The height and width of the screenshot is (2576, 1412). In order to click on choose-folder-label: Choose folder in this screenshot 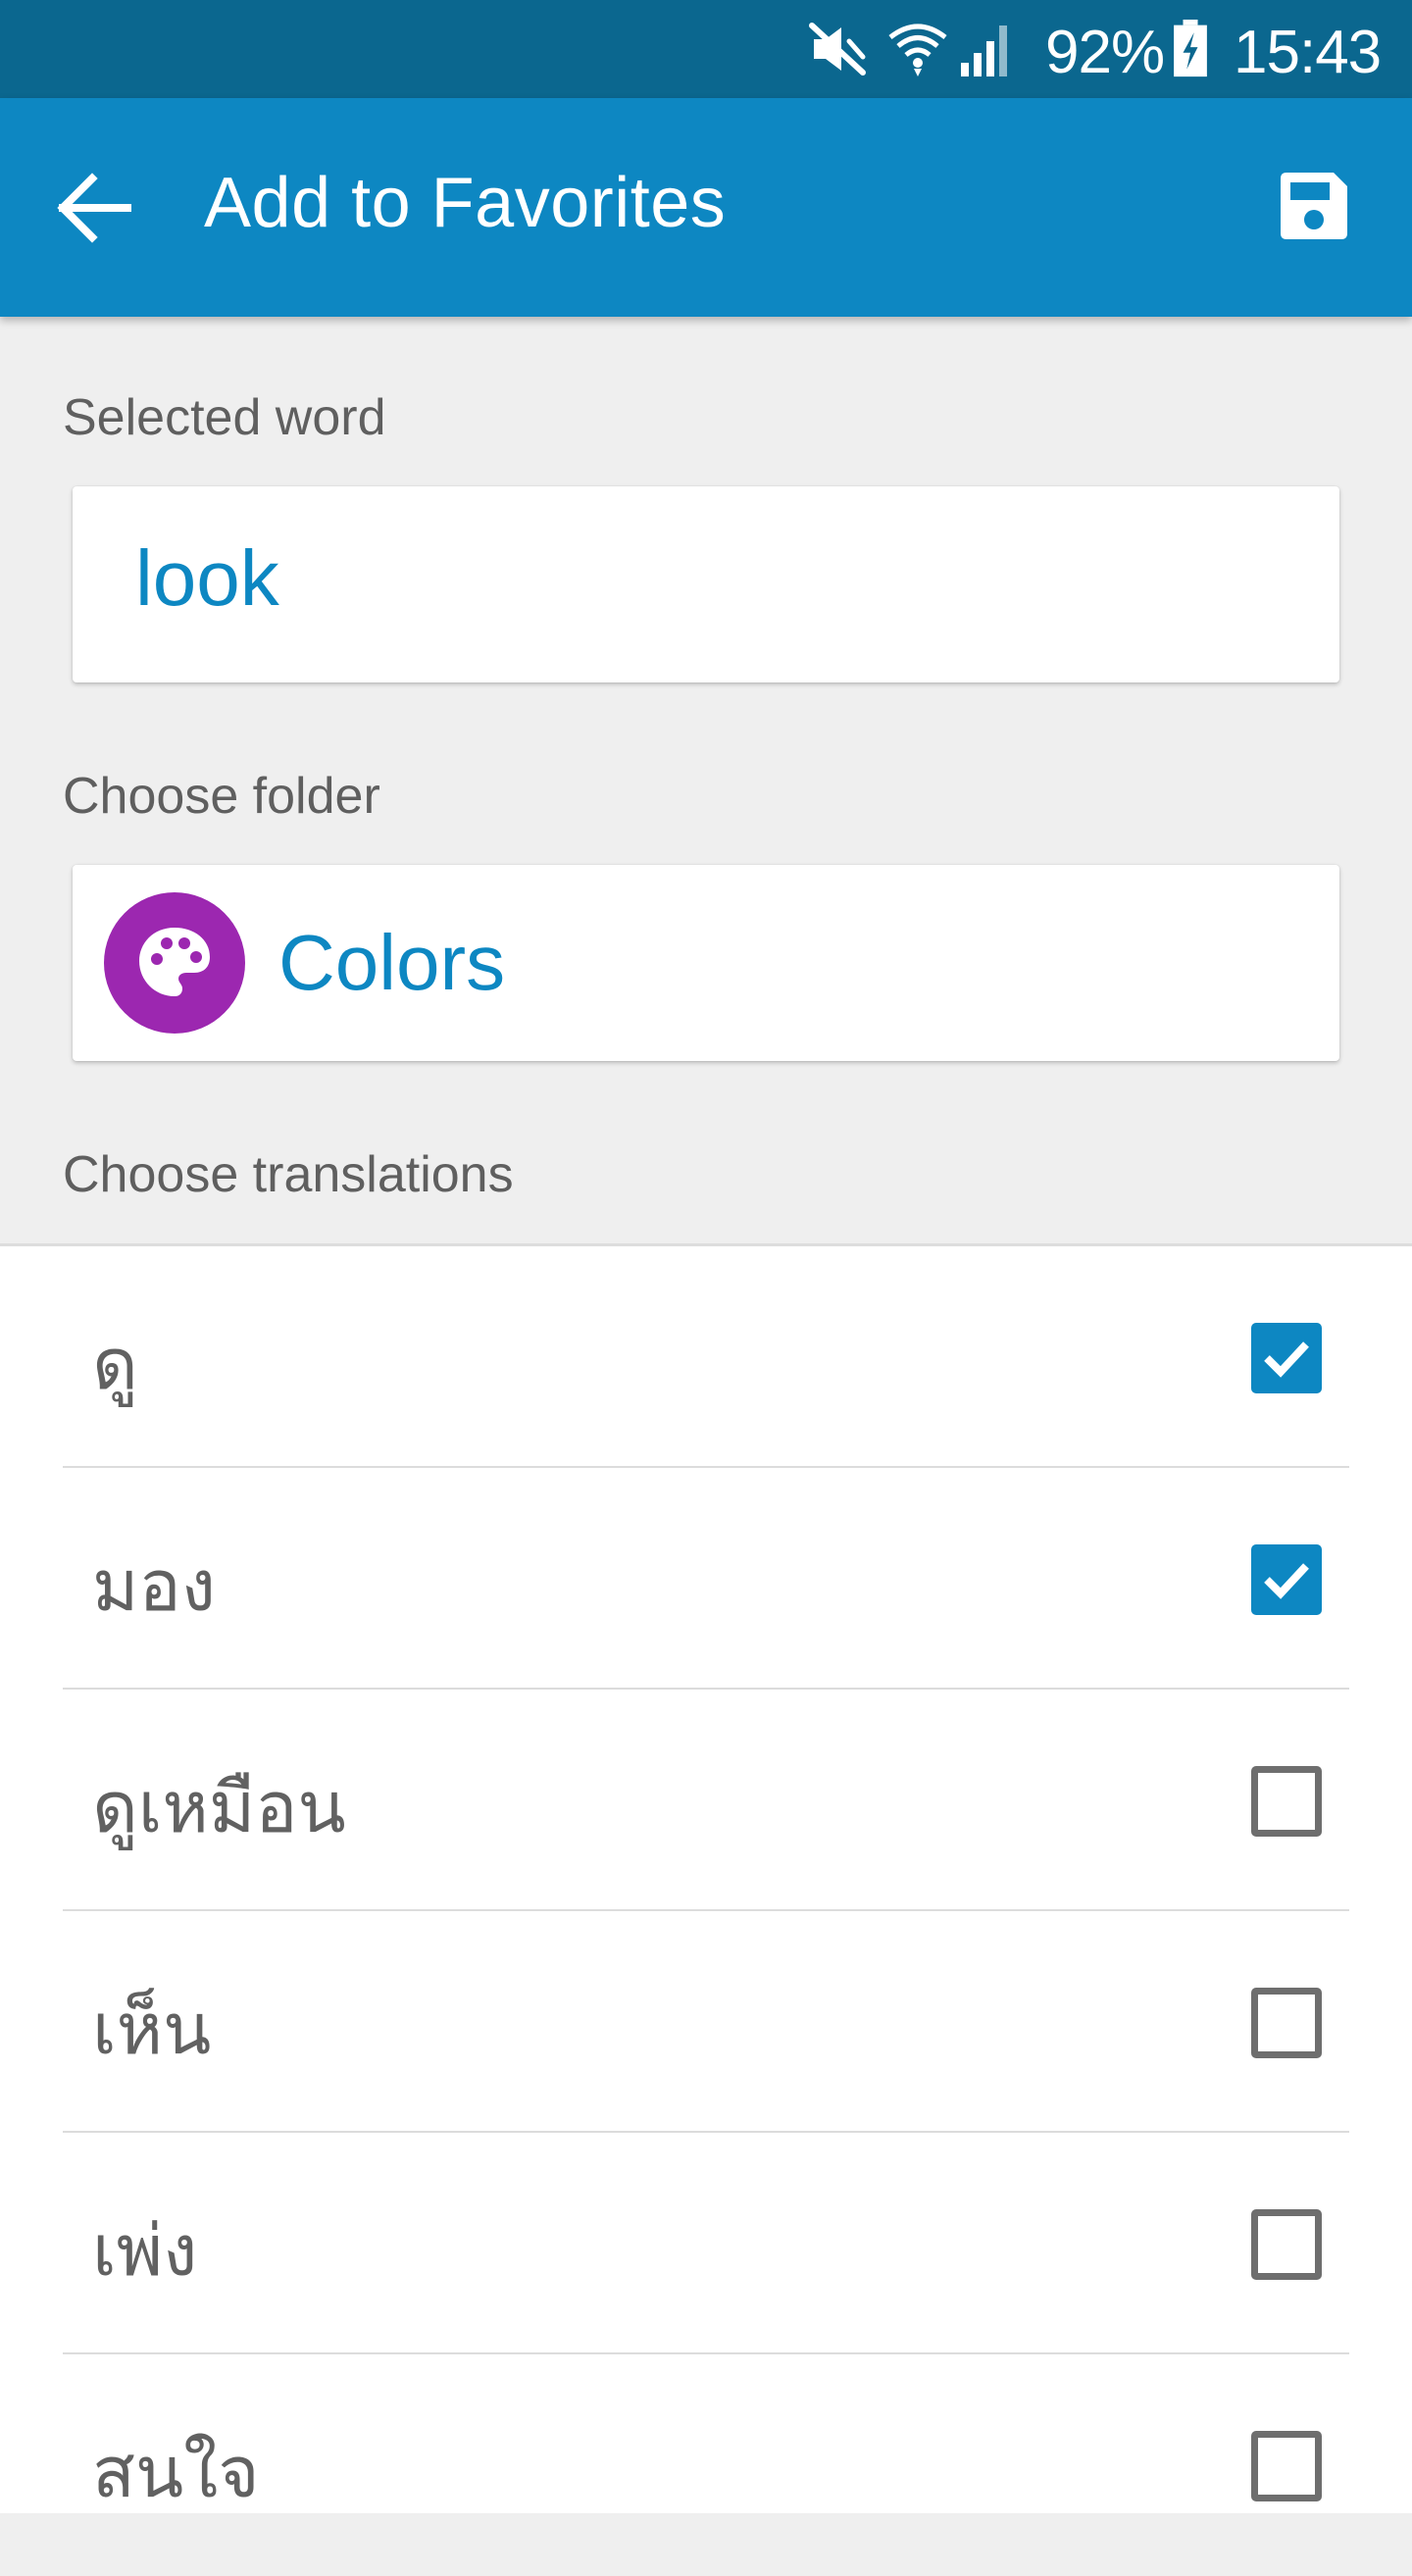, I will do `click(221, 797)`.